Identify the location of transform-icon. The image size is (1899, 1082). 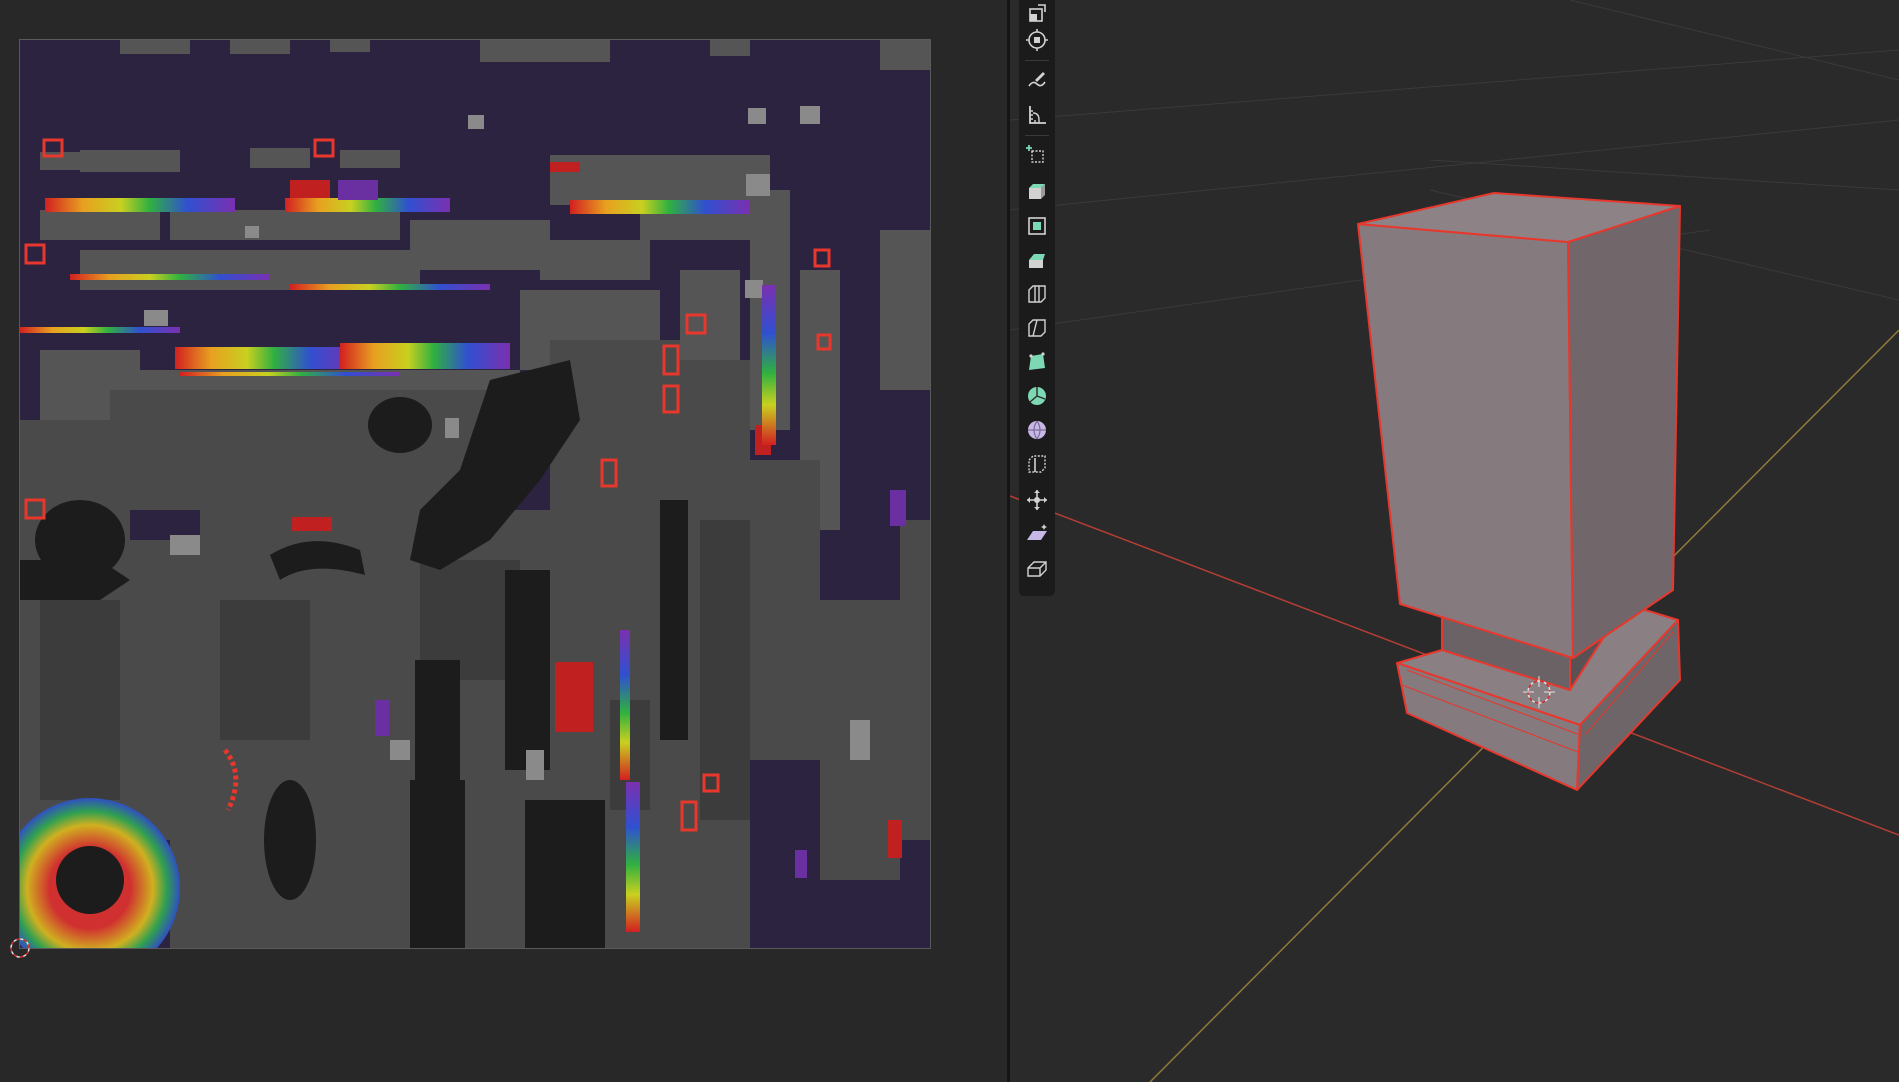
(1037, 40).